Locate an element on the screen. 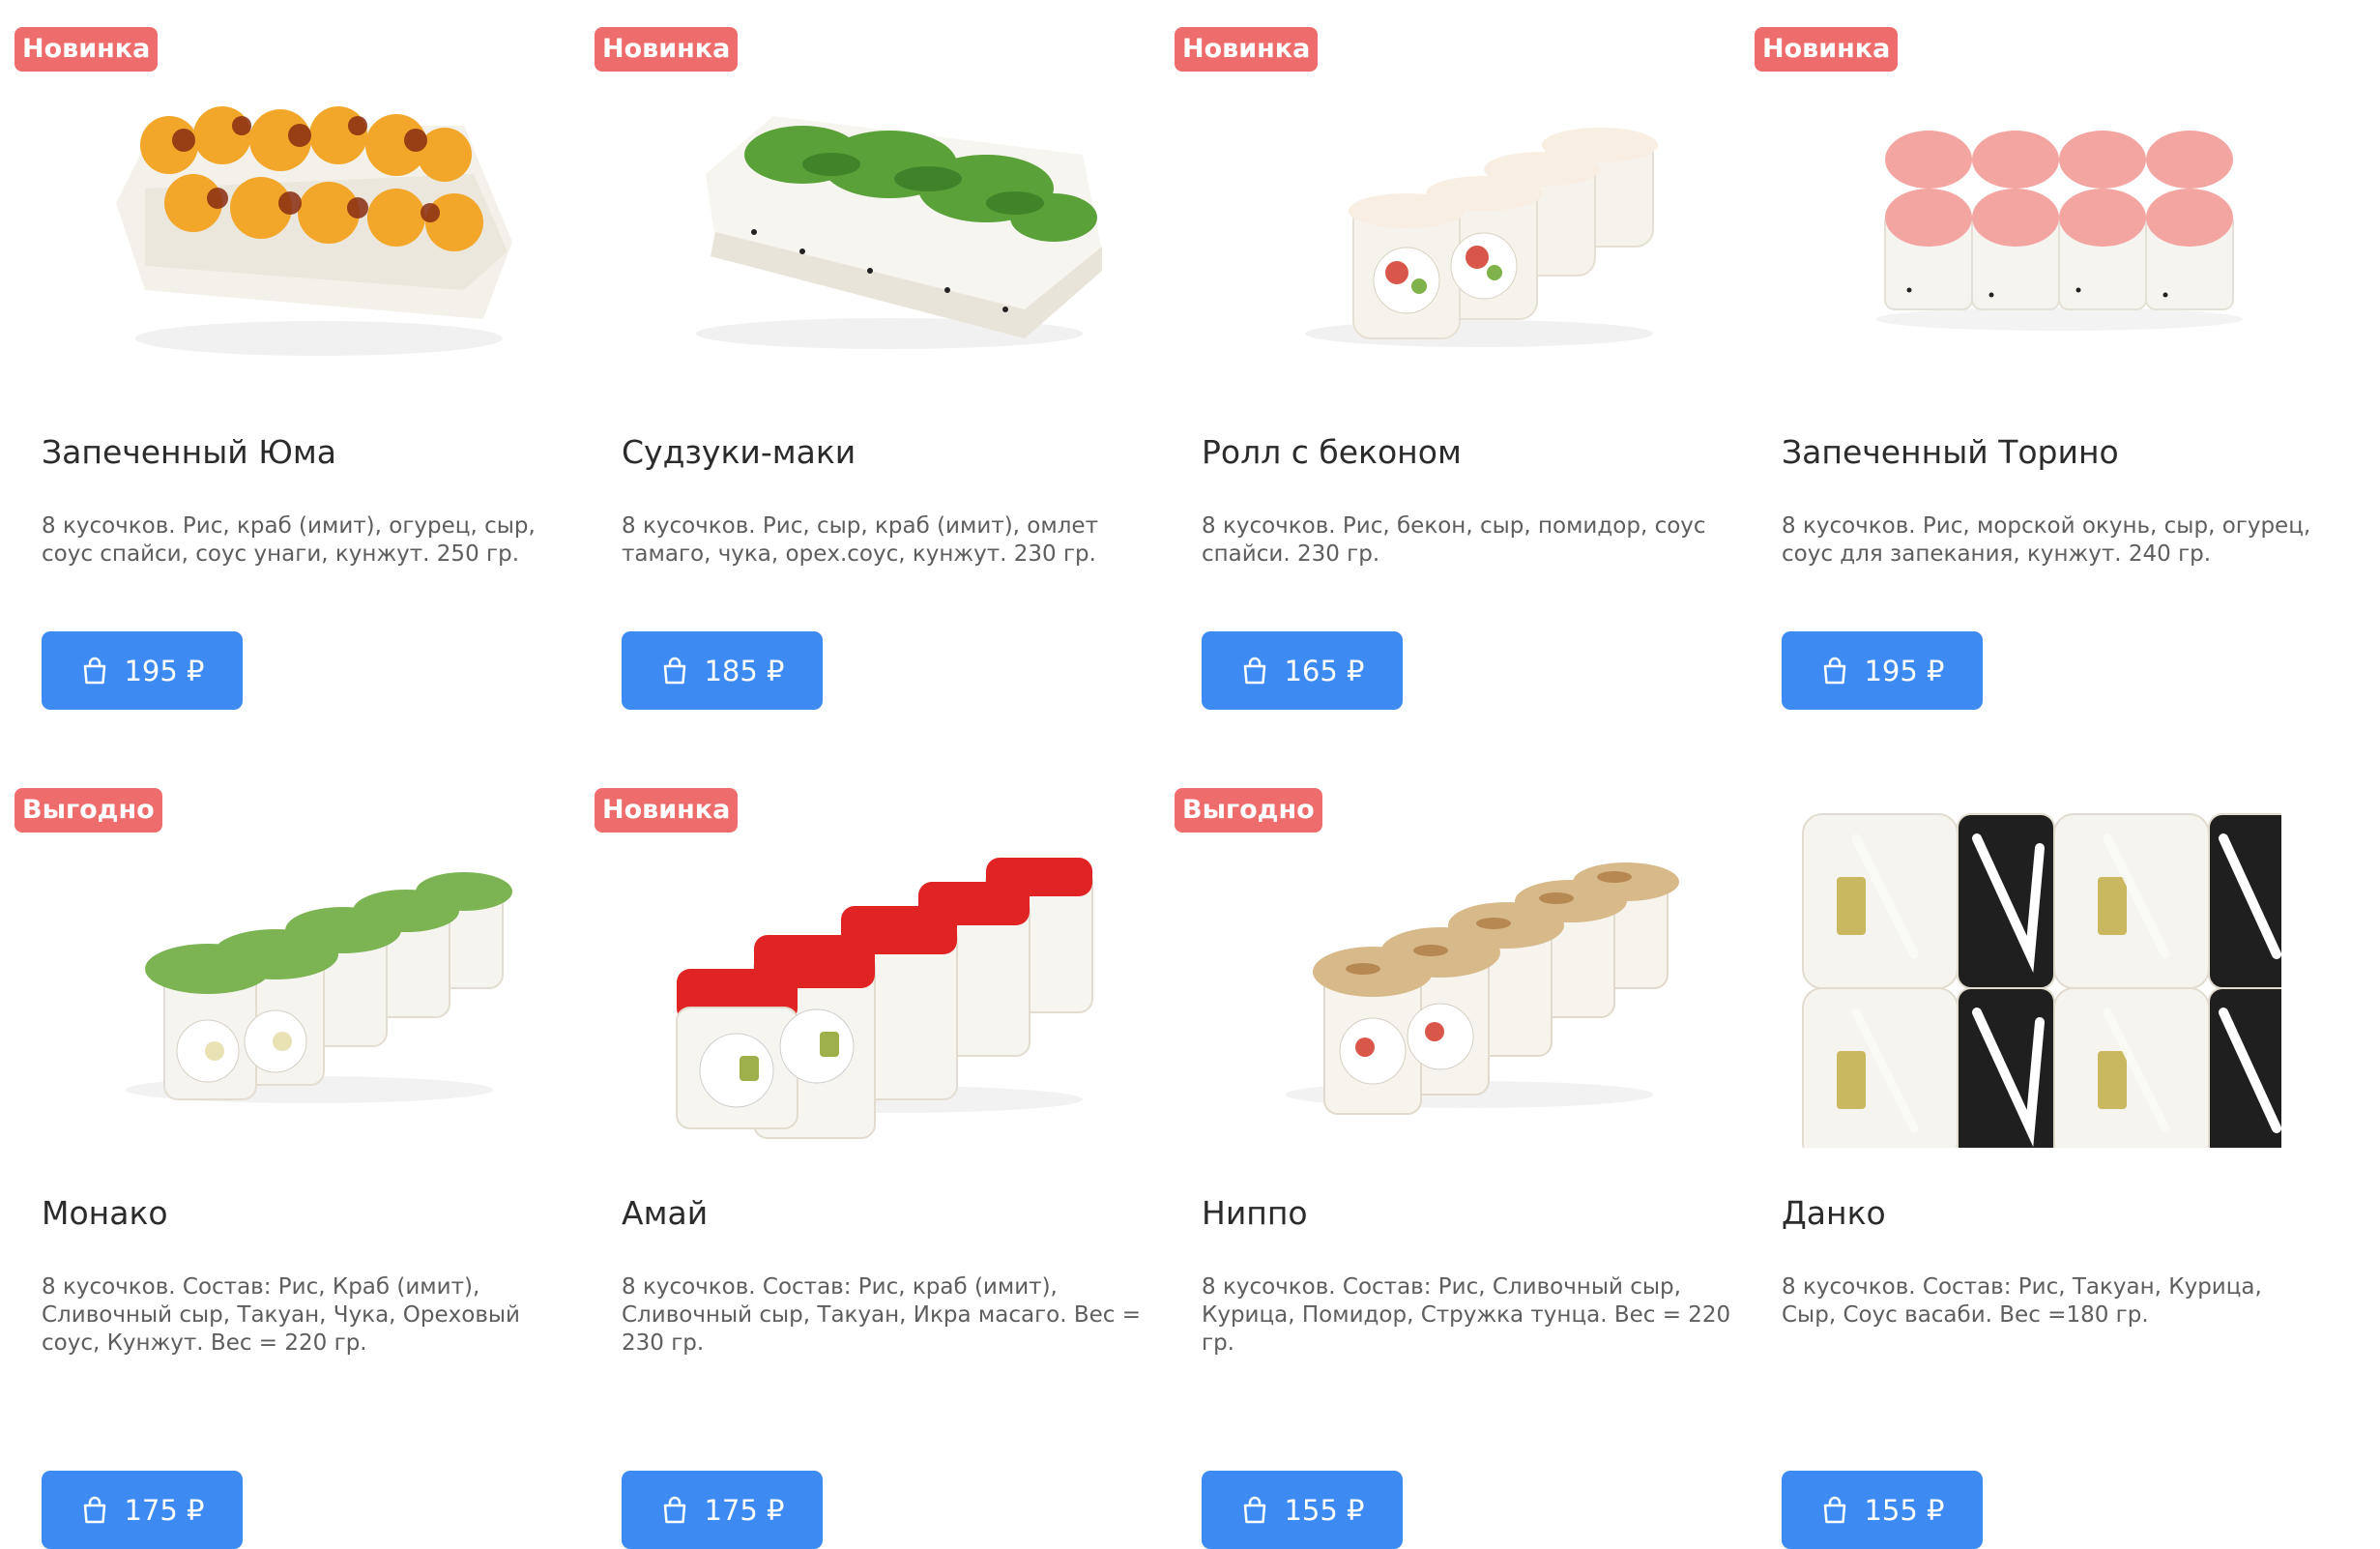 This screenshot has width=2380, height=1549. product-name: Запеченный Торино is located at coordinates (1951, 452).